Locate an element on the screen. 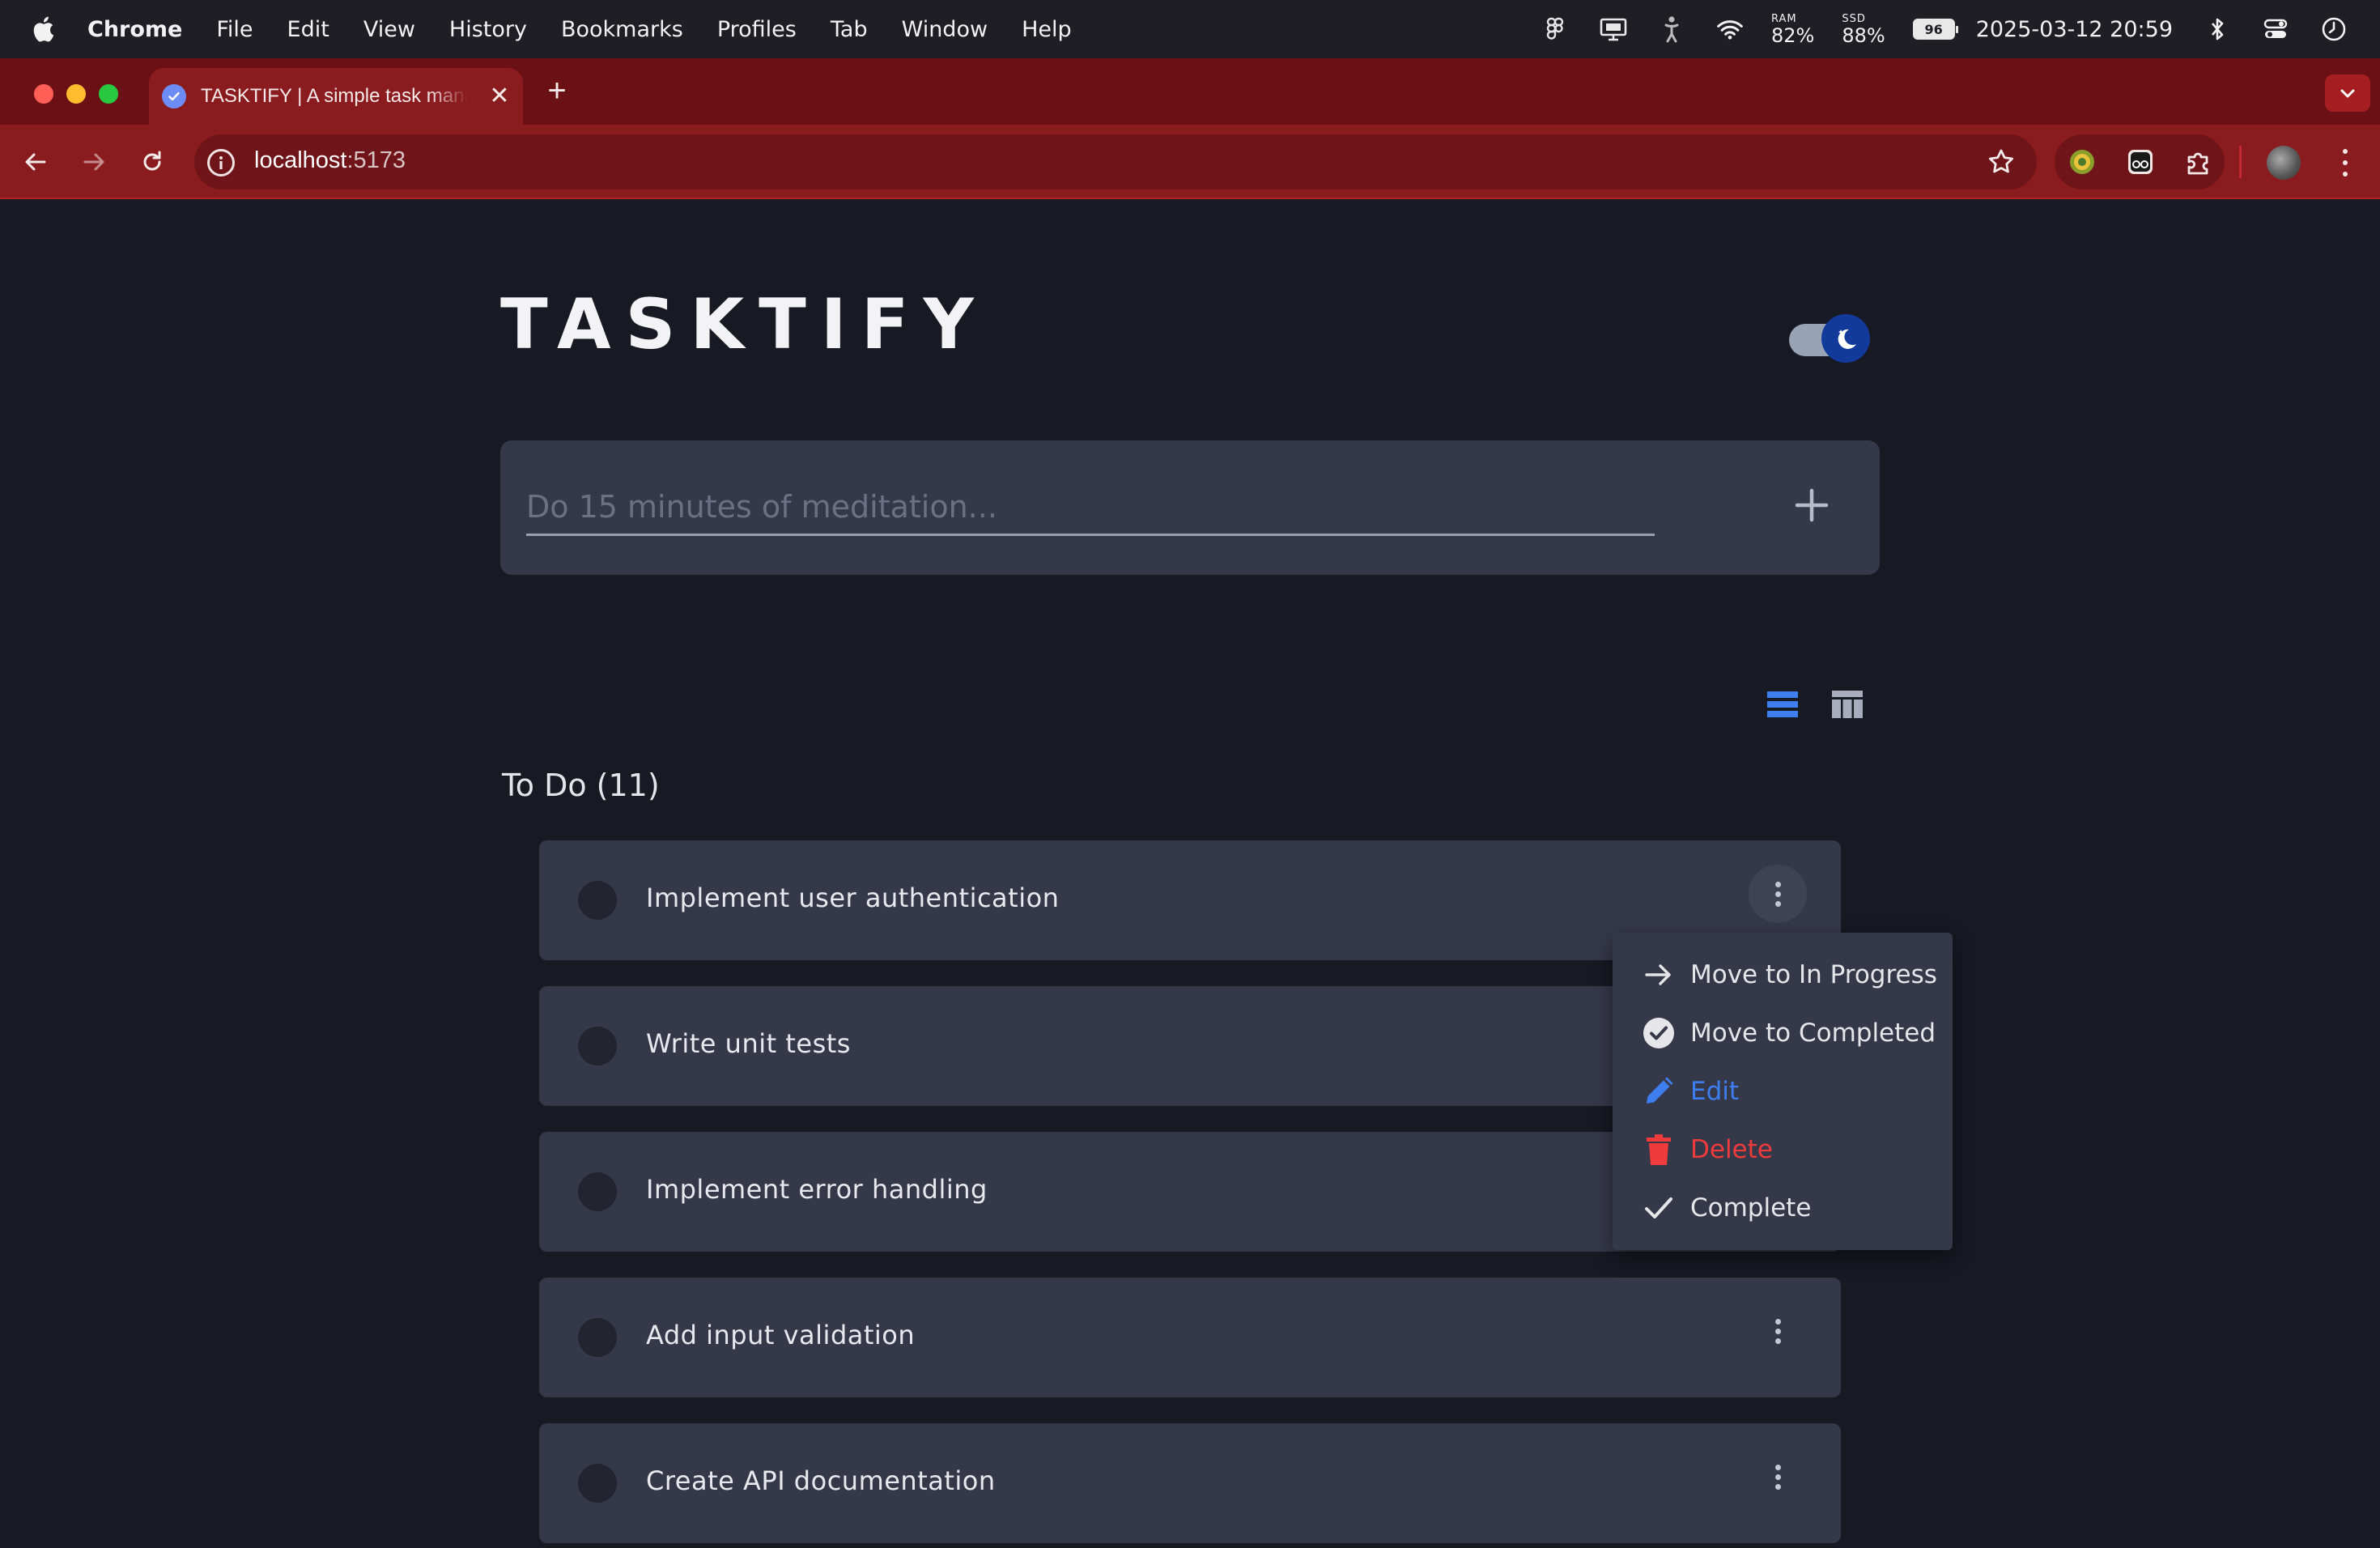  board-view-icon is located at coordinates (1848, 705).